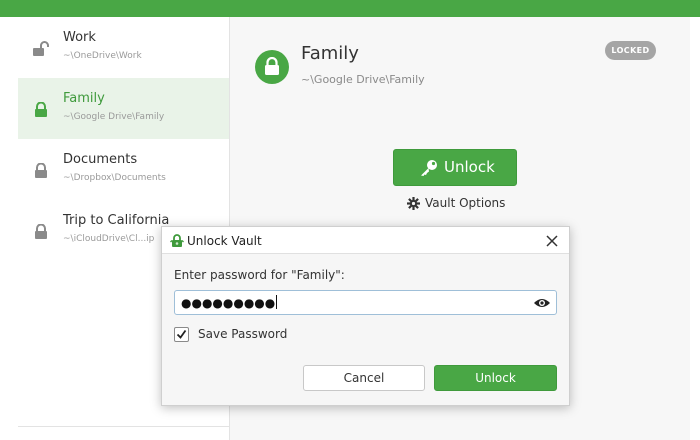  I want to click on vault-name: Work, so click(79, 37).